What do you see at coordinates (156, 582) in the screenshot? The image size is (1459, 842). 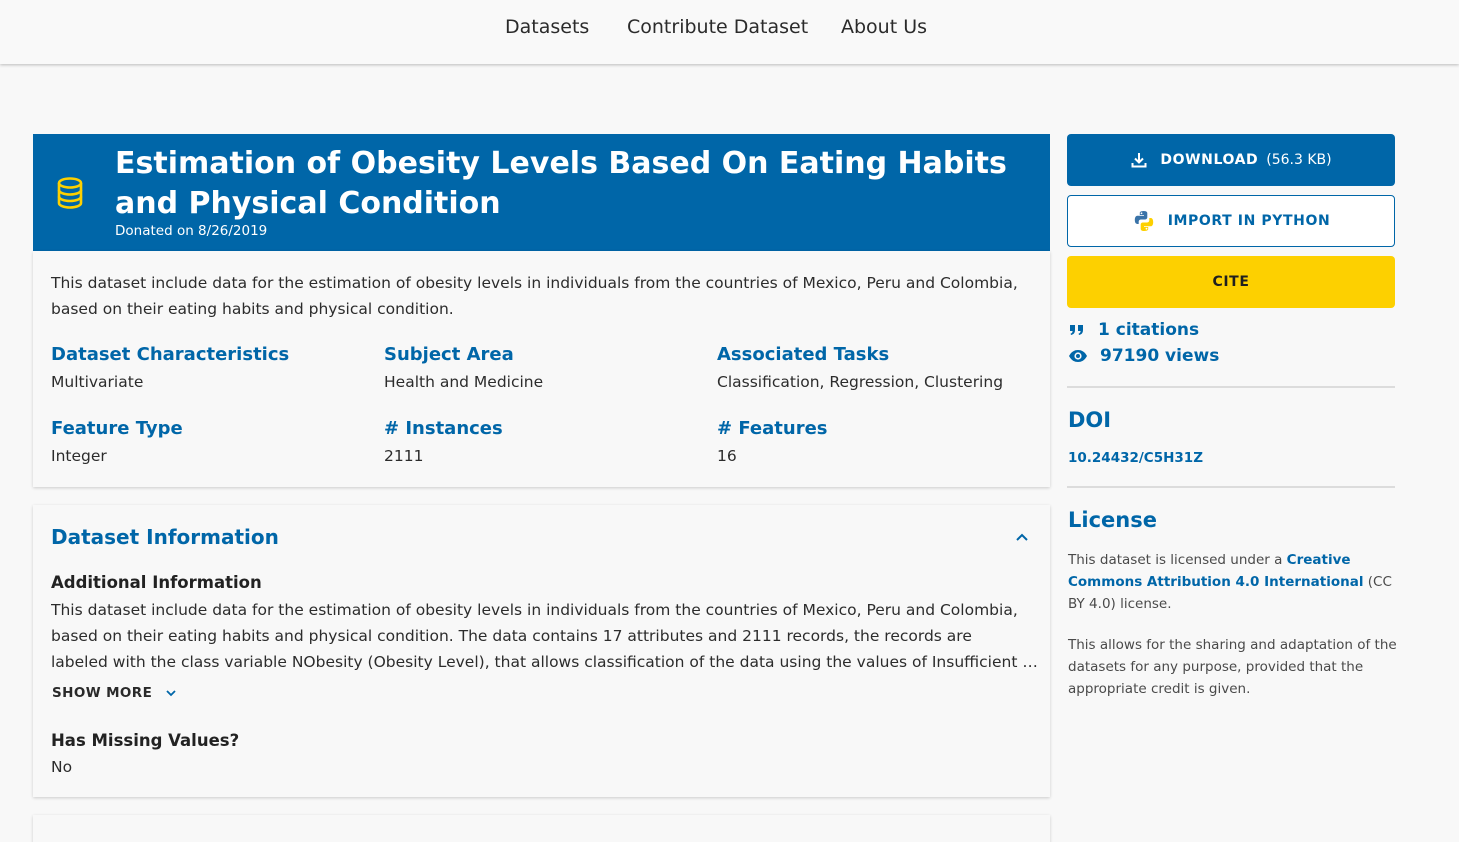 I see `additional-info-heading: Additional Information` at bounding box center [156, 582].